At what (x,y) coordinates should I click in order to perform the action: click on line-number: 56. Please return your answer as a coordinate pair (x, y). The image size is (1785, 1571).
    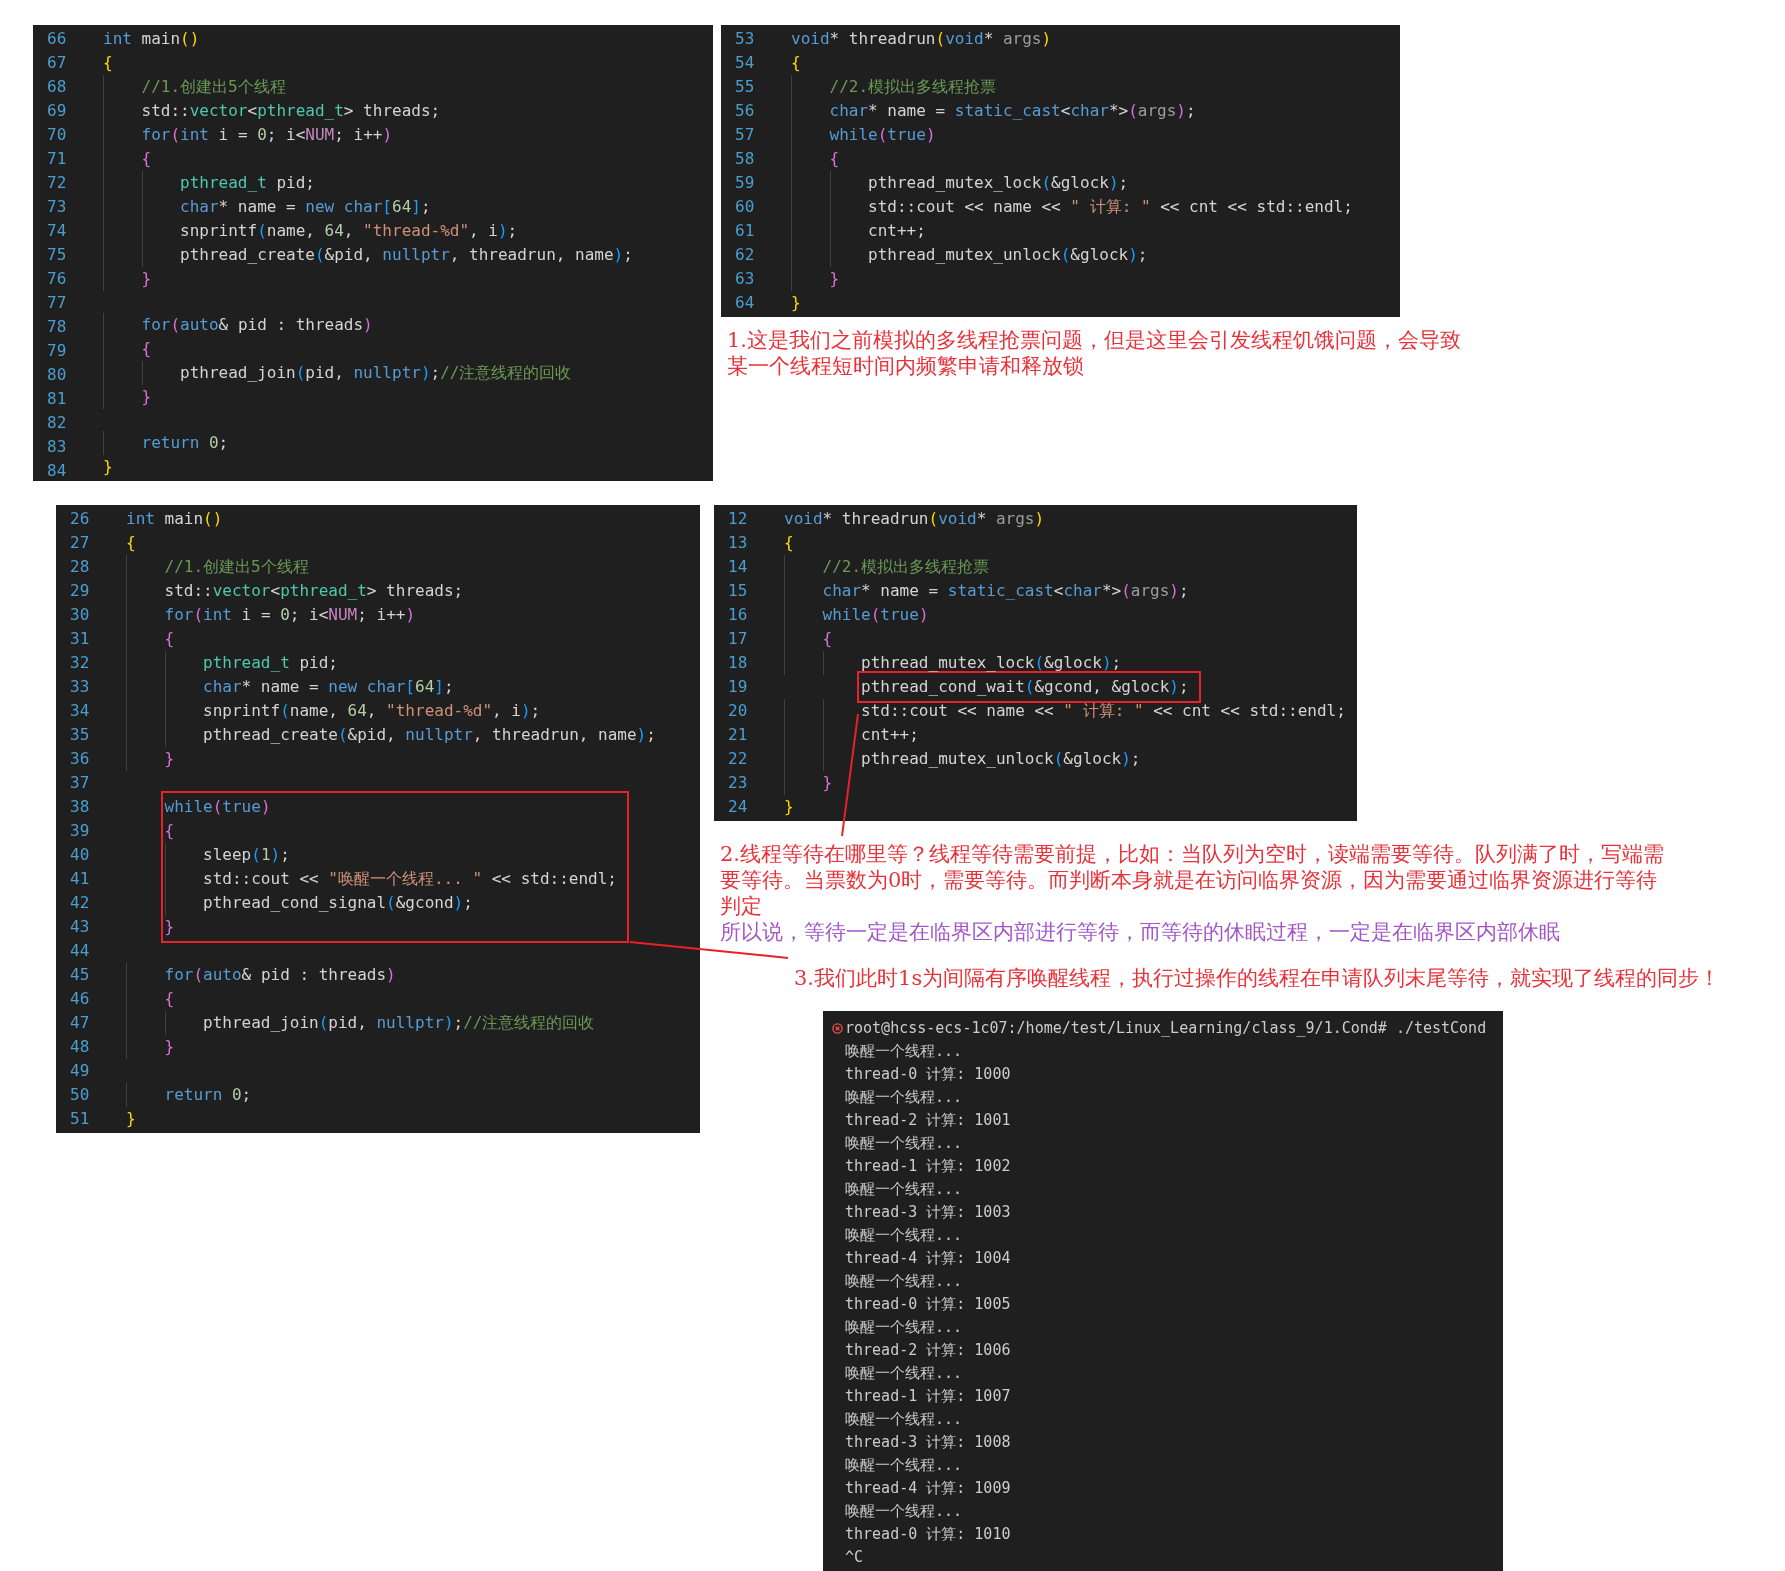
    Looking at the image, I should click on (745, 111).